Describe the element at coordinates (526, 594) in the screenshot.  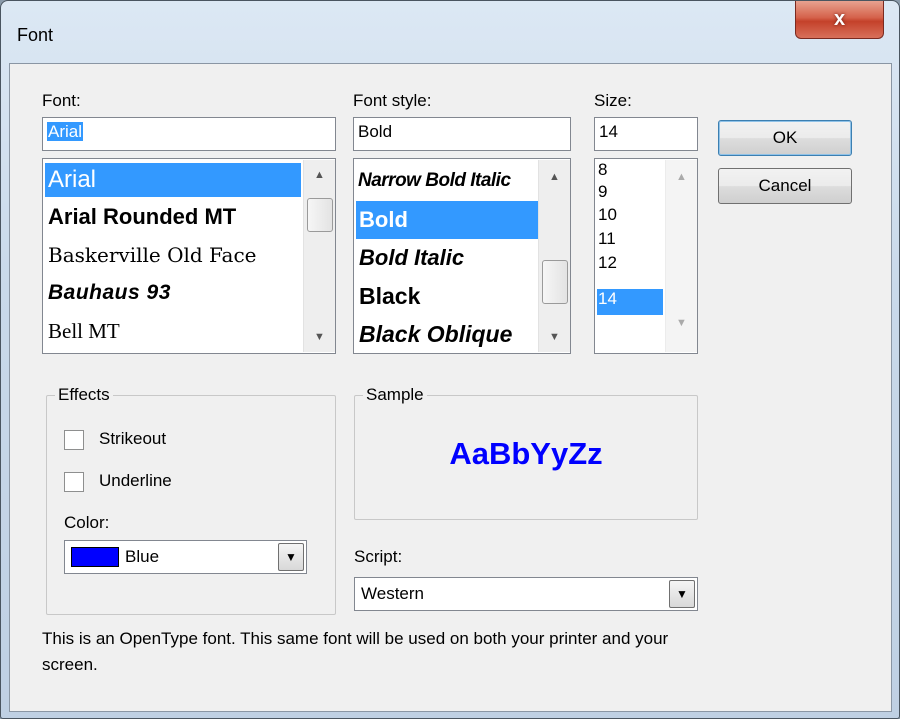
I see `script-select: Western ▼` at that location.